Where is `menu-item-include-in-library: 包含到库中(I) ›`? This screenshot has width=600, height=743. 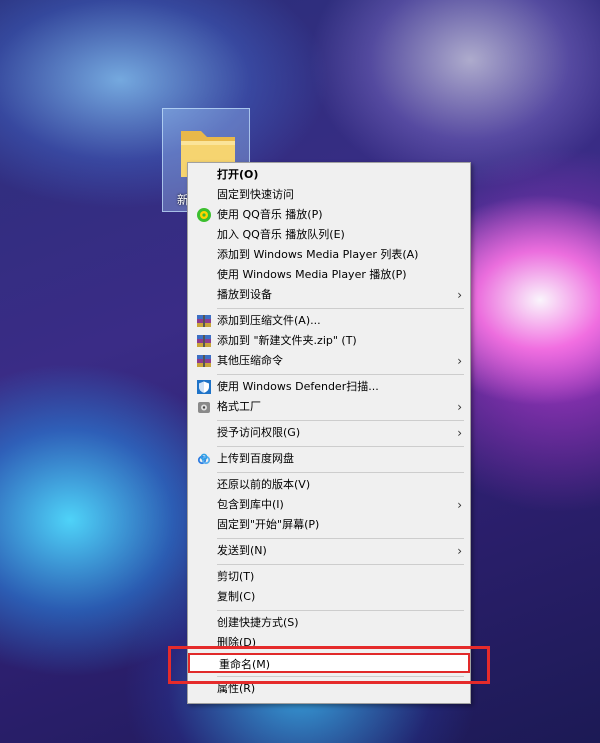 menu-item-include-in-library: 包含到库中(I) › is located at coordinates (329, 505).